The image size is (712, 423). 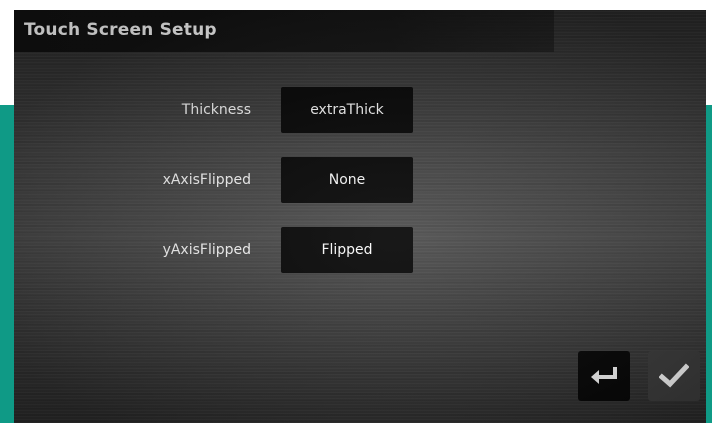 I want to click on title-bar: Touch Screen Setup, so click(x=284, y=31).